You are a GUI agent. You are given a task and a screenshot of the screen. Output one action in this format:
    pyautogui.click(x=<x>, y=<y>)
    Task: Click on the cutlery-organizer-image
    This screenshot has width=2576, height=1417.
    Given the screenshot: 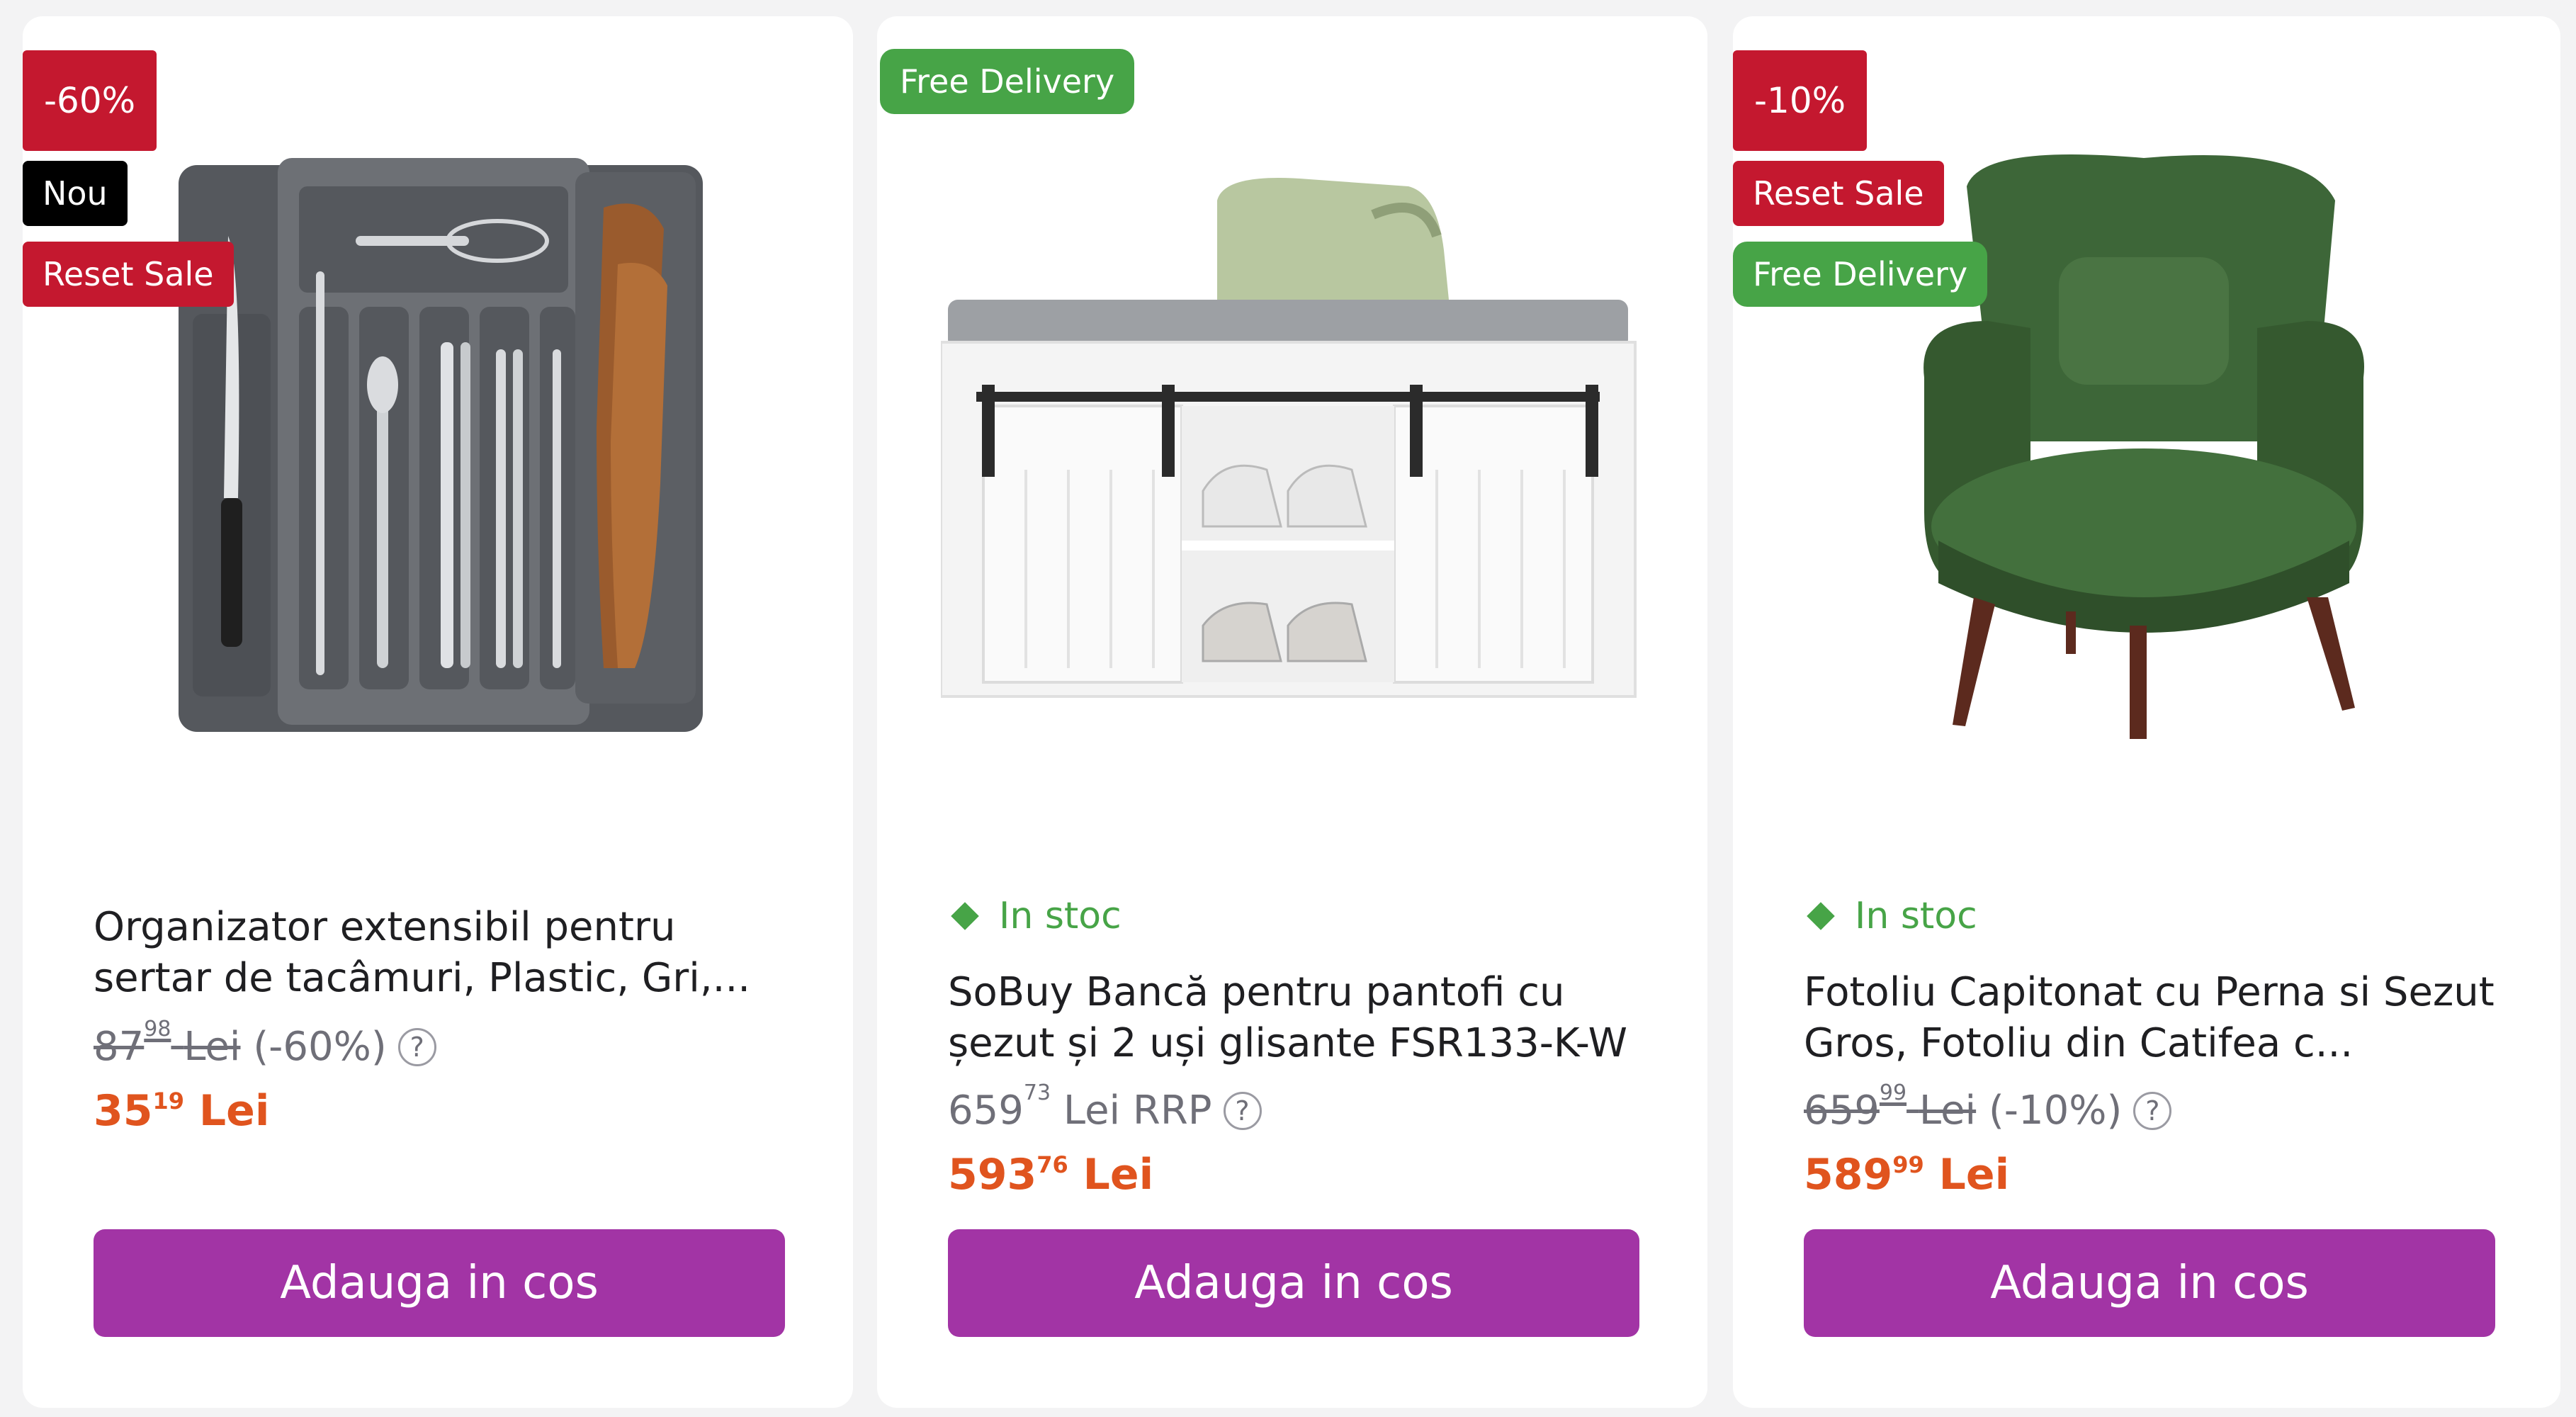 What is the action you would take?
    pyautogui.click(x=454, y=435)
    